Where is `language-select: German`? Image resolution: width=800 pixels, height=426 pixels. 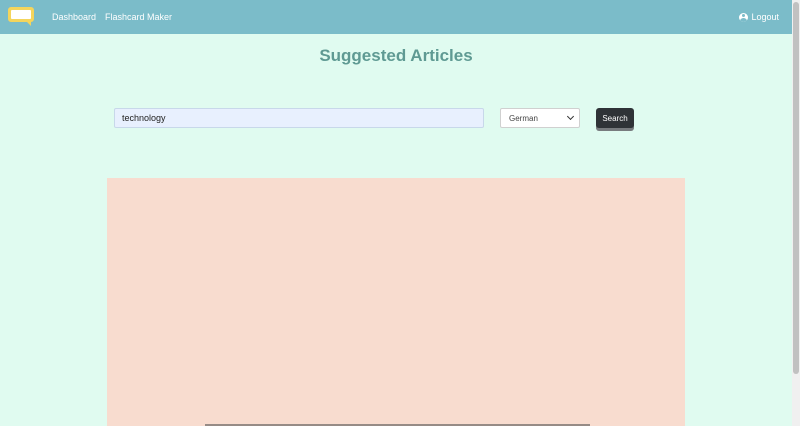 language-select: German is located at coordinates (540, 118).